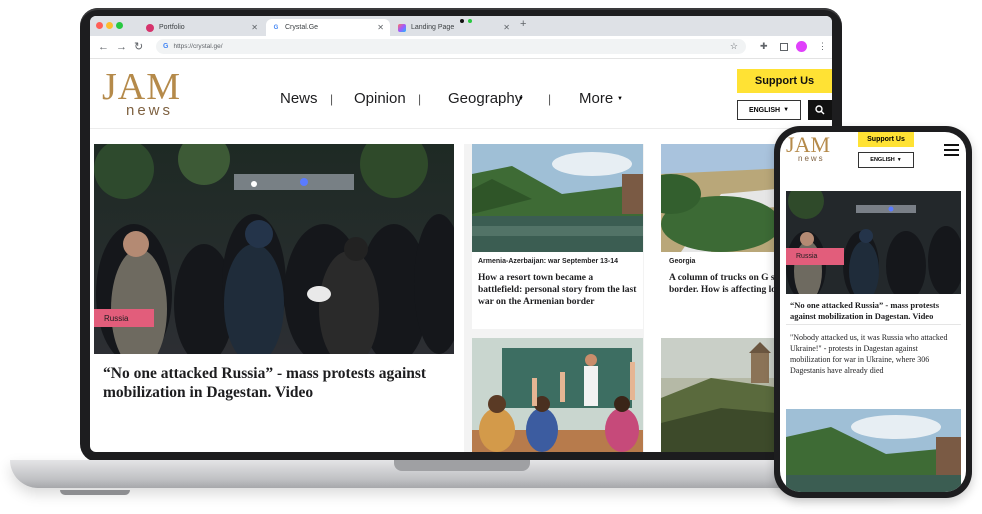 The height and width of the screenshot is (514, 982). Describe the element at coordinates (786, 110) in the screenshot. I see `language-caret-icon: ▼` at that location.